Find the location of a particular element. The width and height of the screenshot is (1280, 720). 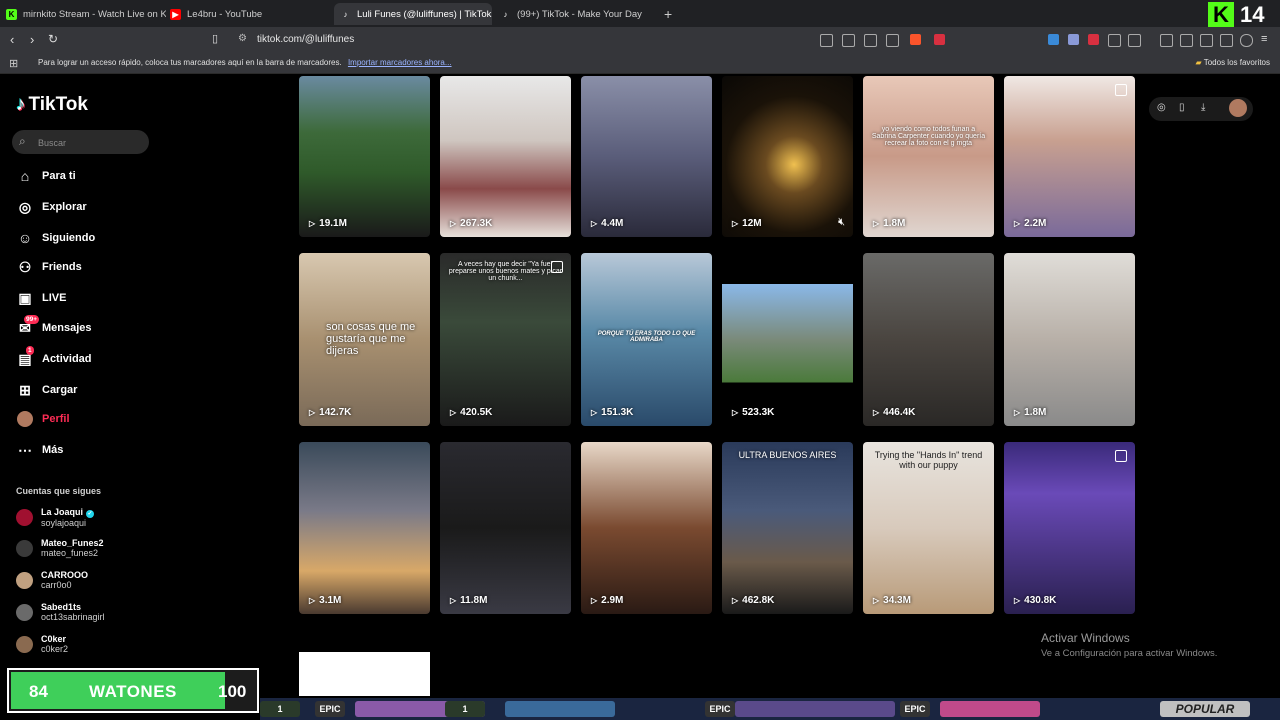

tab-tiktok-active: ♪ Luli Funes (@luliffunes) | TikTok ✕ is located at coordinates (413, 14).